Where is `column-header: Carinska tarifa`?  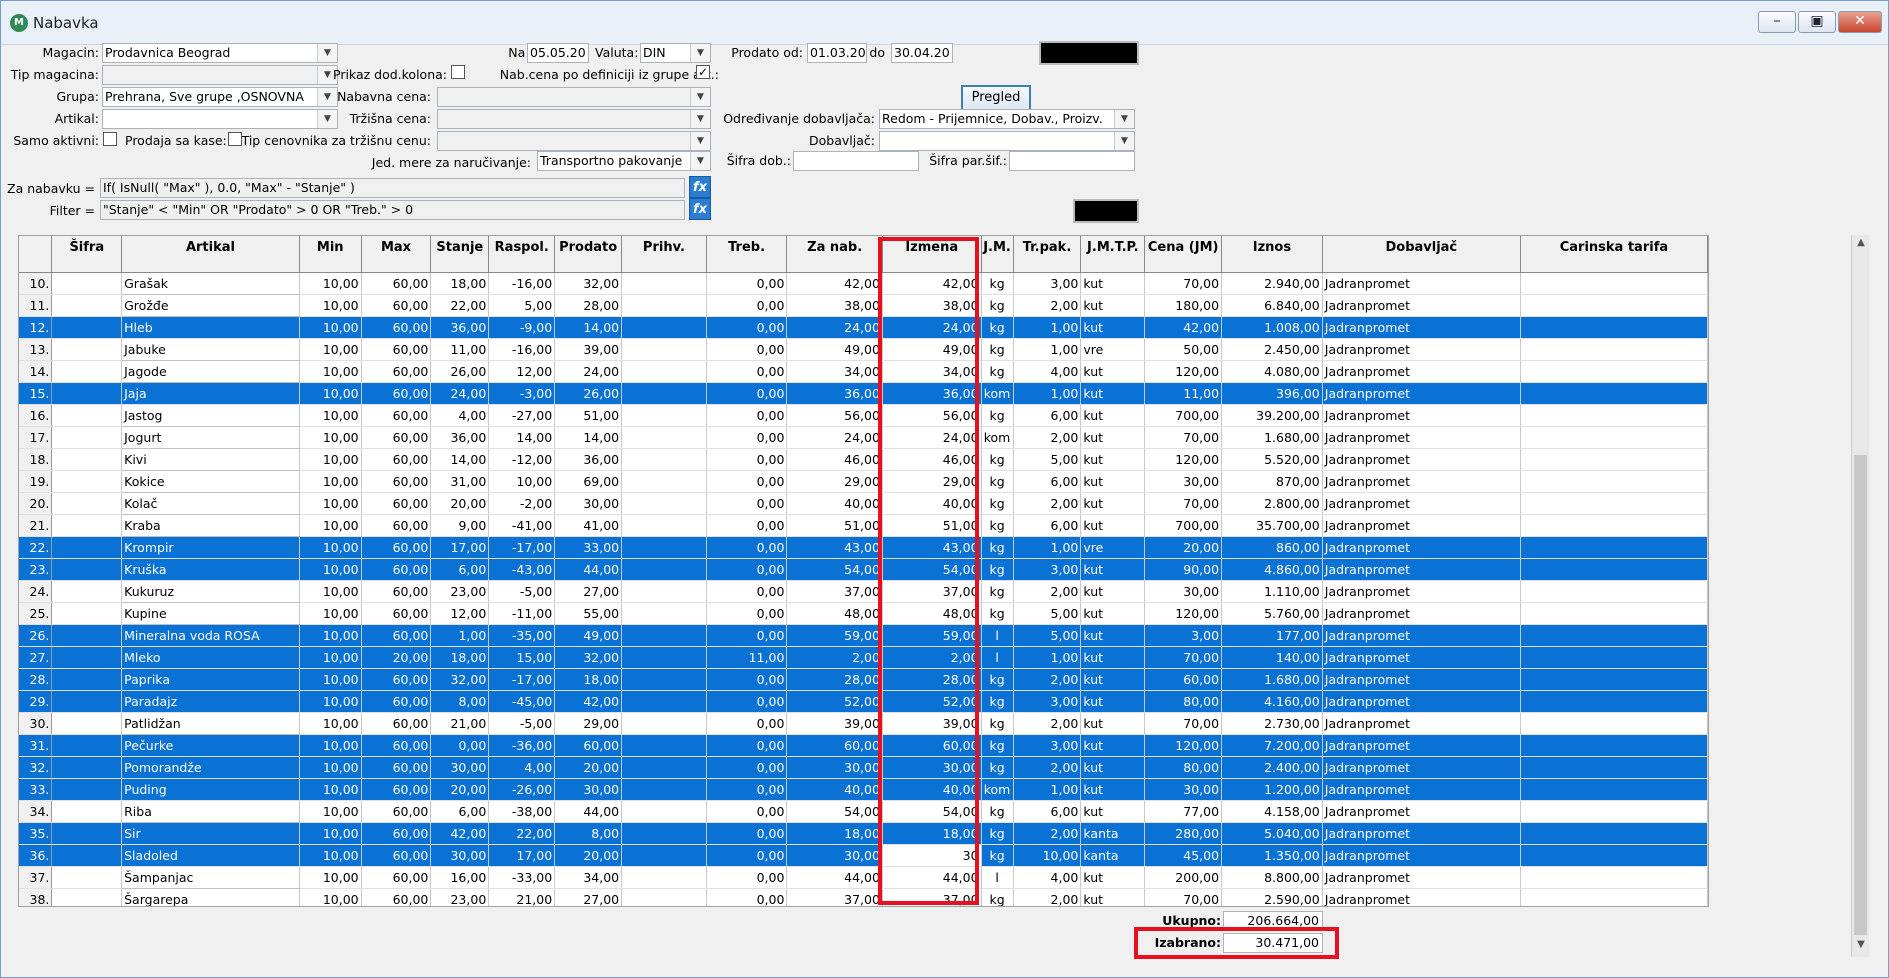
column-header: Carinska tarifa is located at coordinates (1614, 254).